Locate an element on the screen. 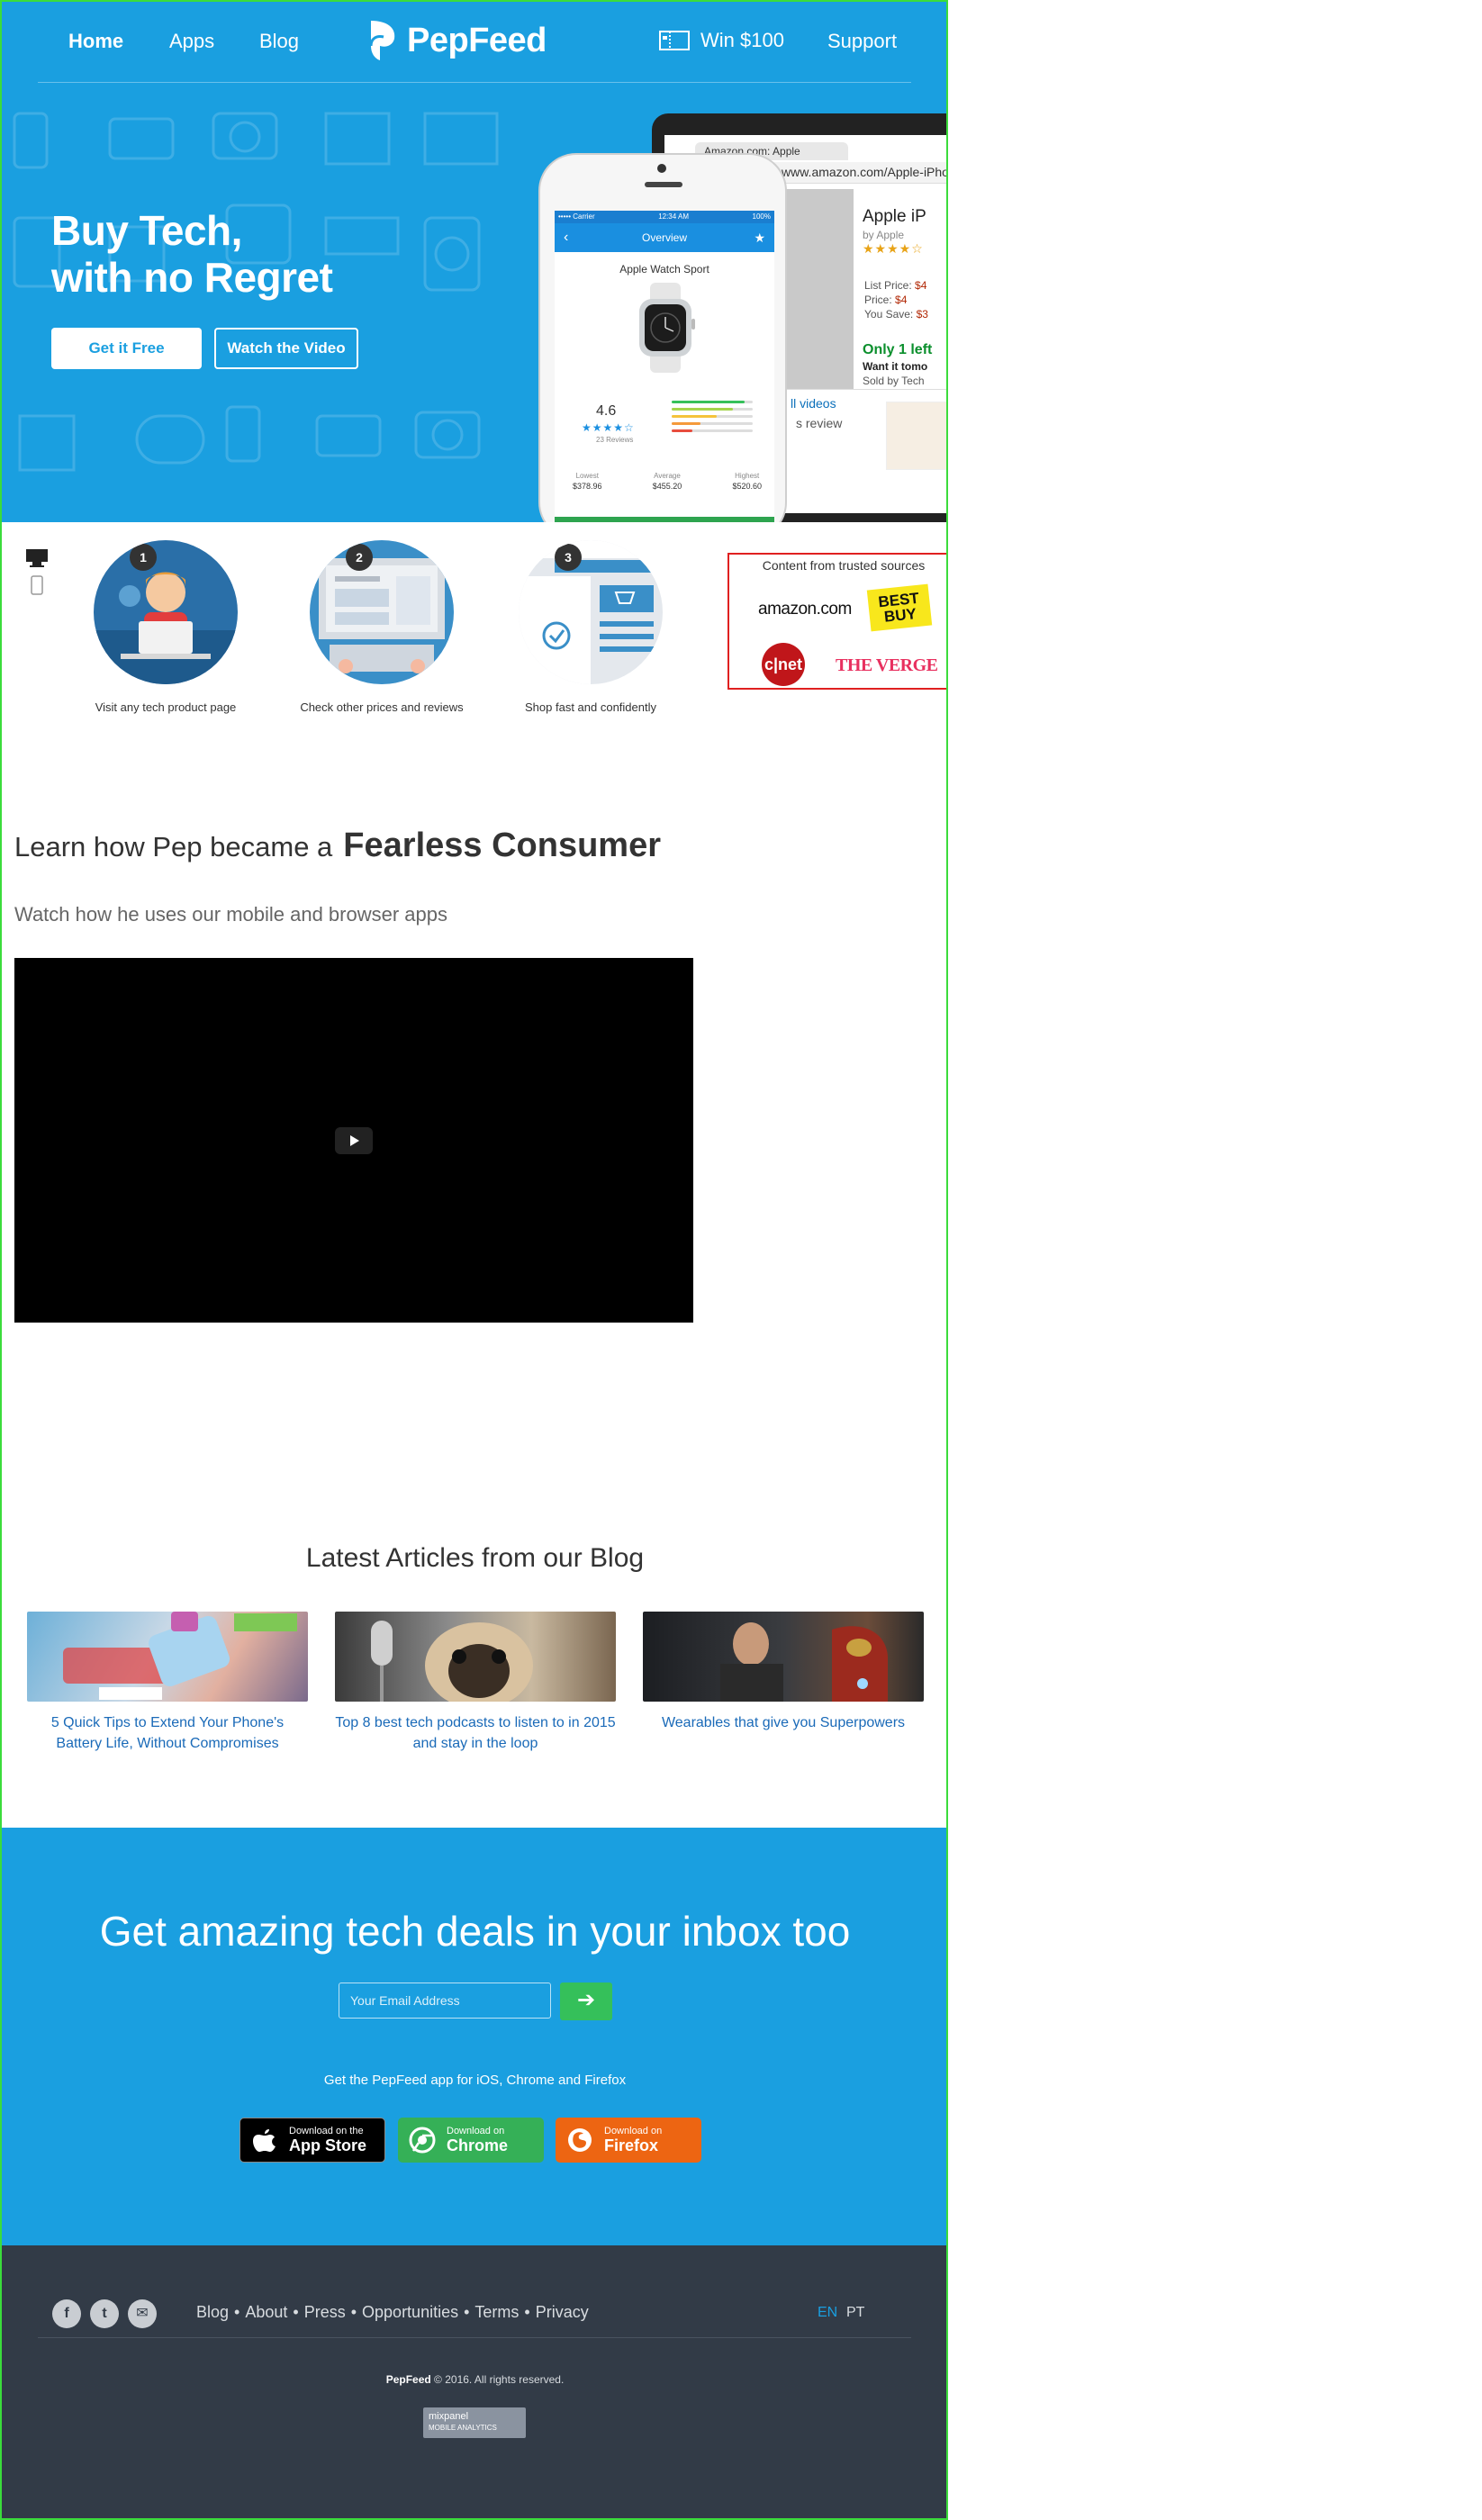 The width and height of the screenshot is (1482, 2520). phone-product-name: Apple Watch Sport is located at coordinates (664, 269).